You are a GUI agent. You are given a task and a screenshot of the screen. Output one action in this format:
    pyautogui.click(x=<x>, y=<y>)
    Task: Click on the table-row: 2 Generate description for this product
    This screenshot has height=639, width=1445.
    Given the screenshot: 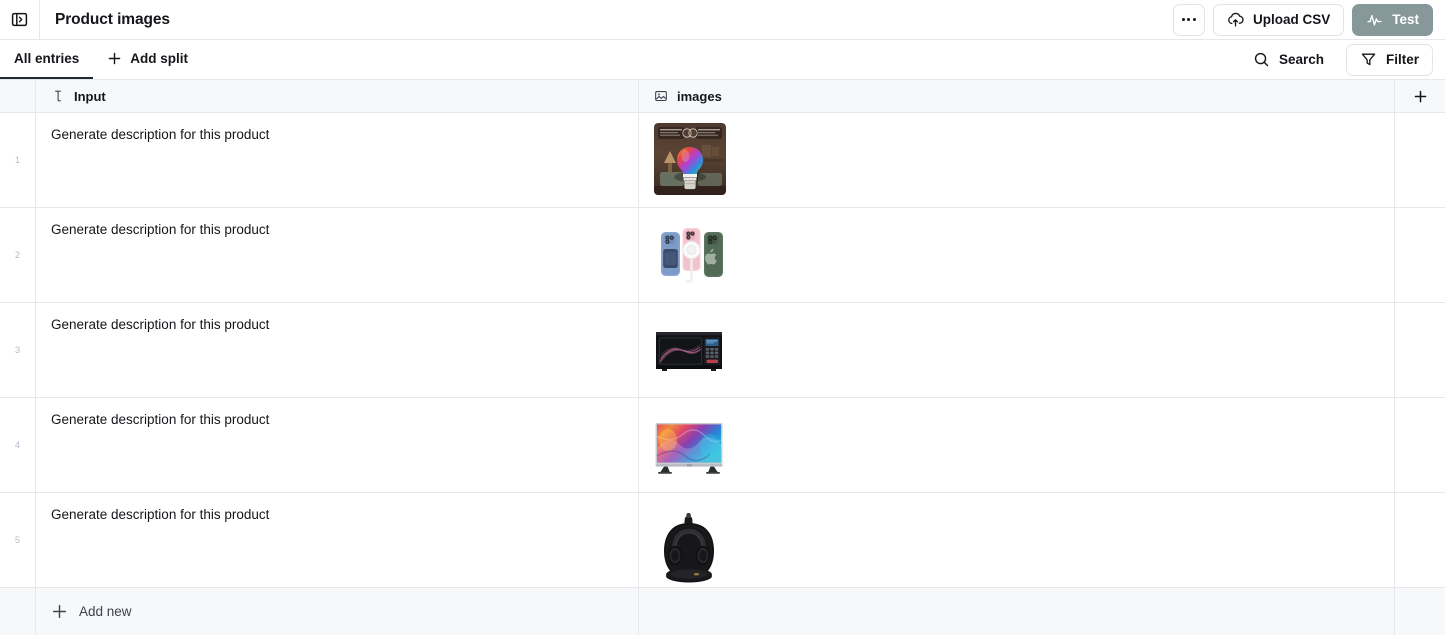 What is the action you would take?
    pyautogui.click(x=722, y=255)
    